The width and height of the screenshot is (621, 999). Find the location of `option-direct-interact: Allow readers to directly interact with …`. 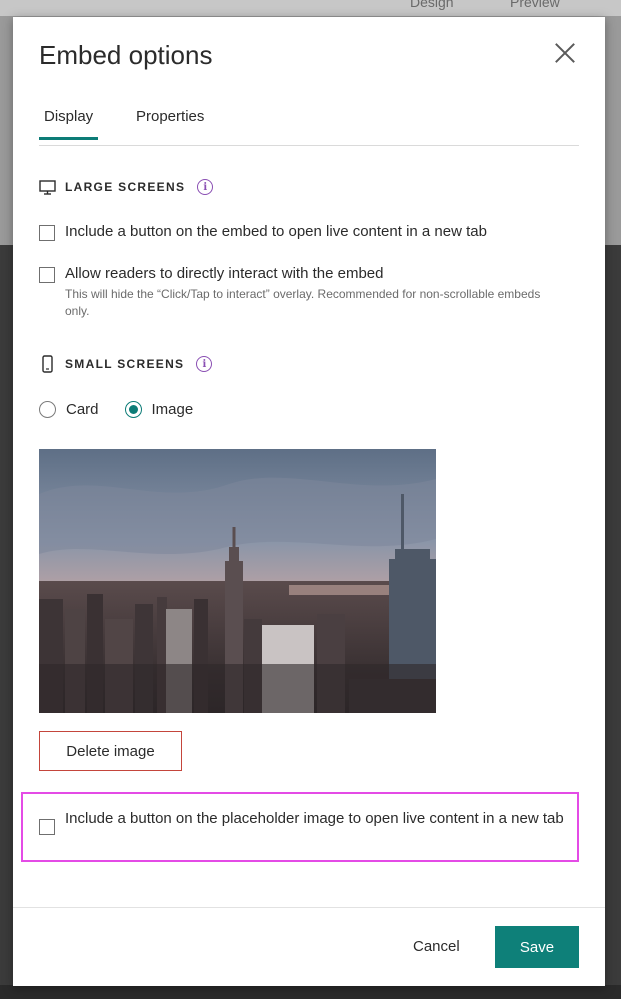

option-direct-interact: Allow readers to directly interact with … is located at coordinates (297, 292).